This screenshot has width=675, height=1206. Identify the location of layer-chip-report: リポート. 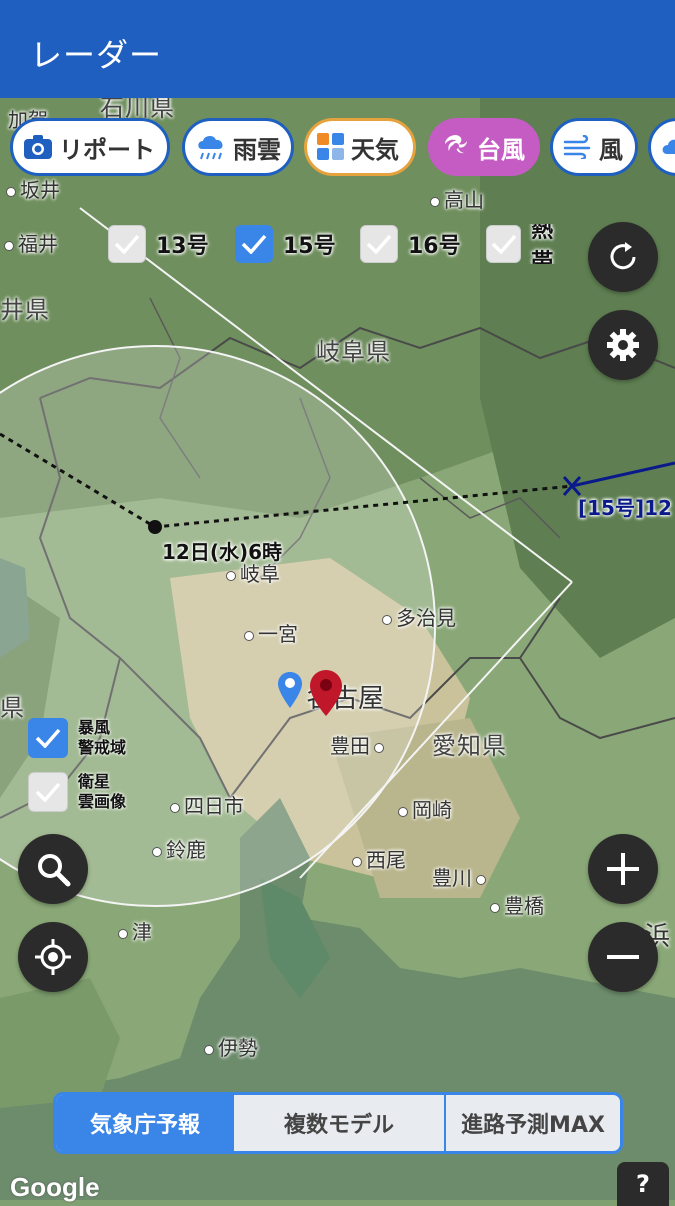
(90, 147).